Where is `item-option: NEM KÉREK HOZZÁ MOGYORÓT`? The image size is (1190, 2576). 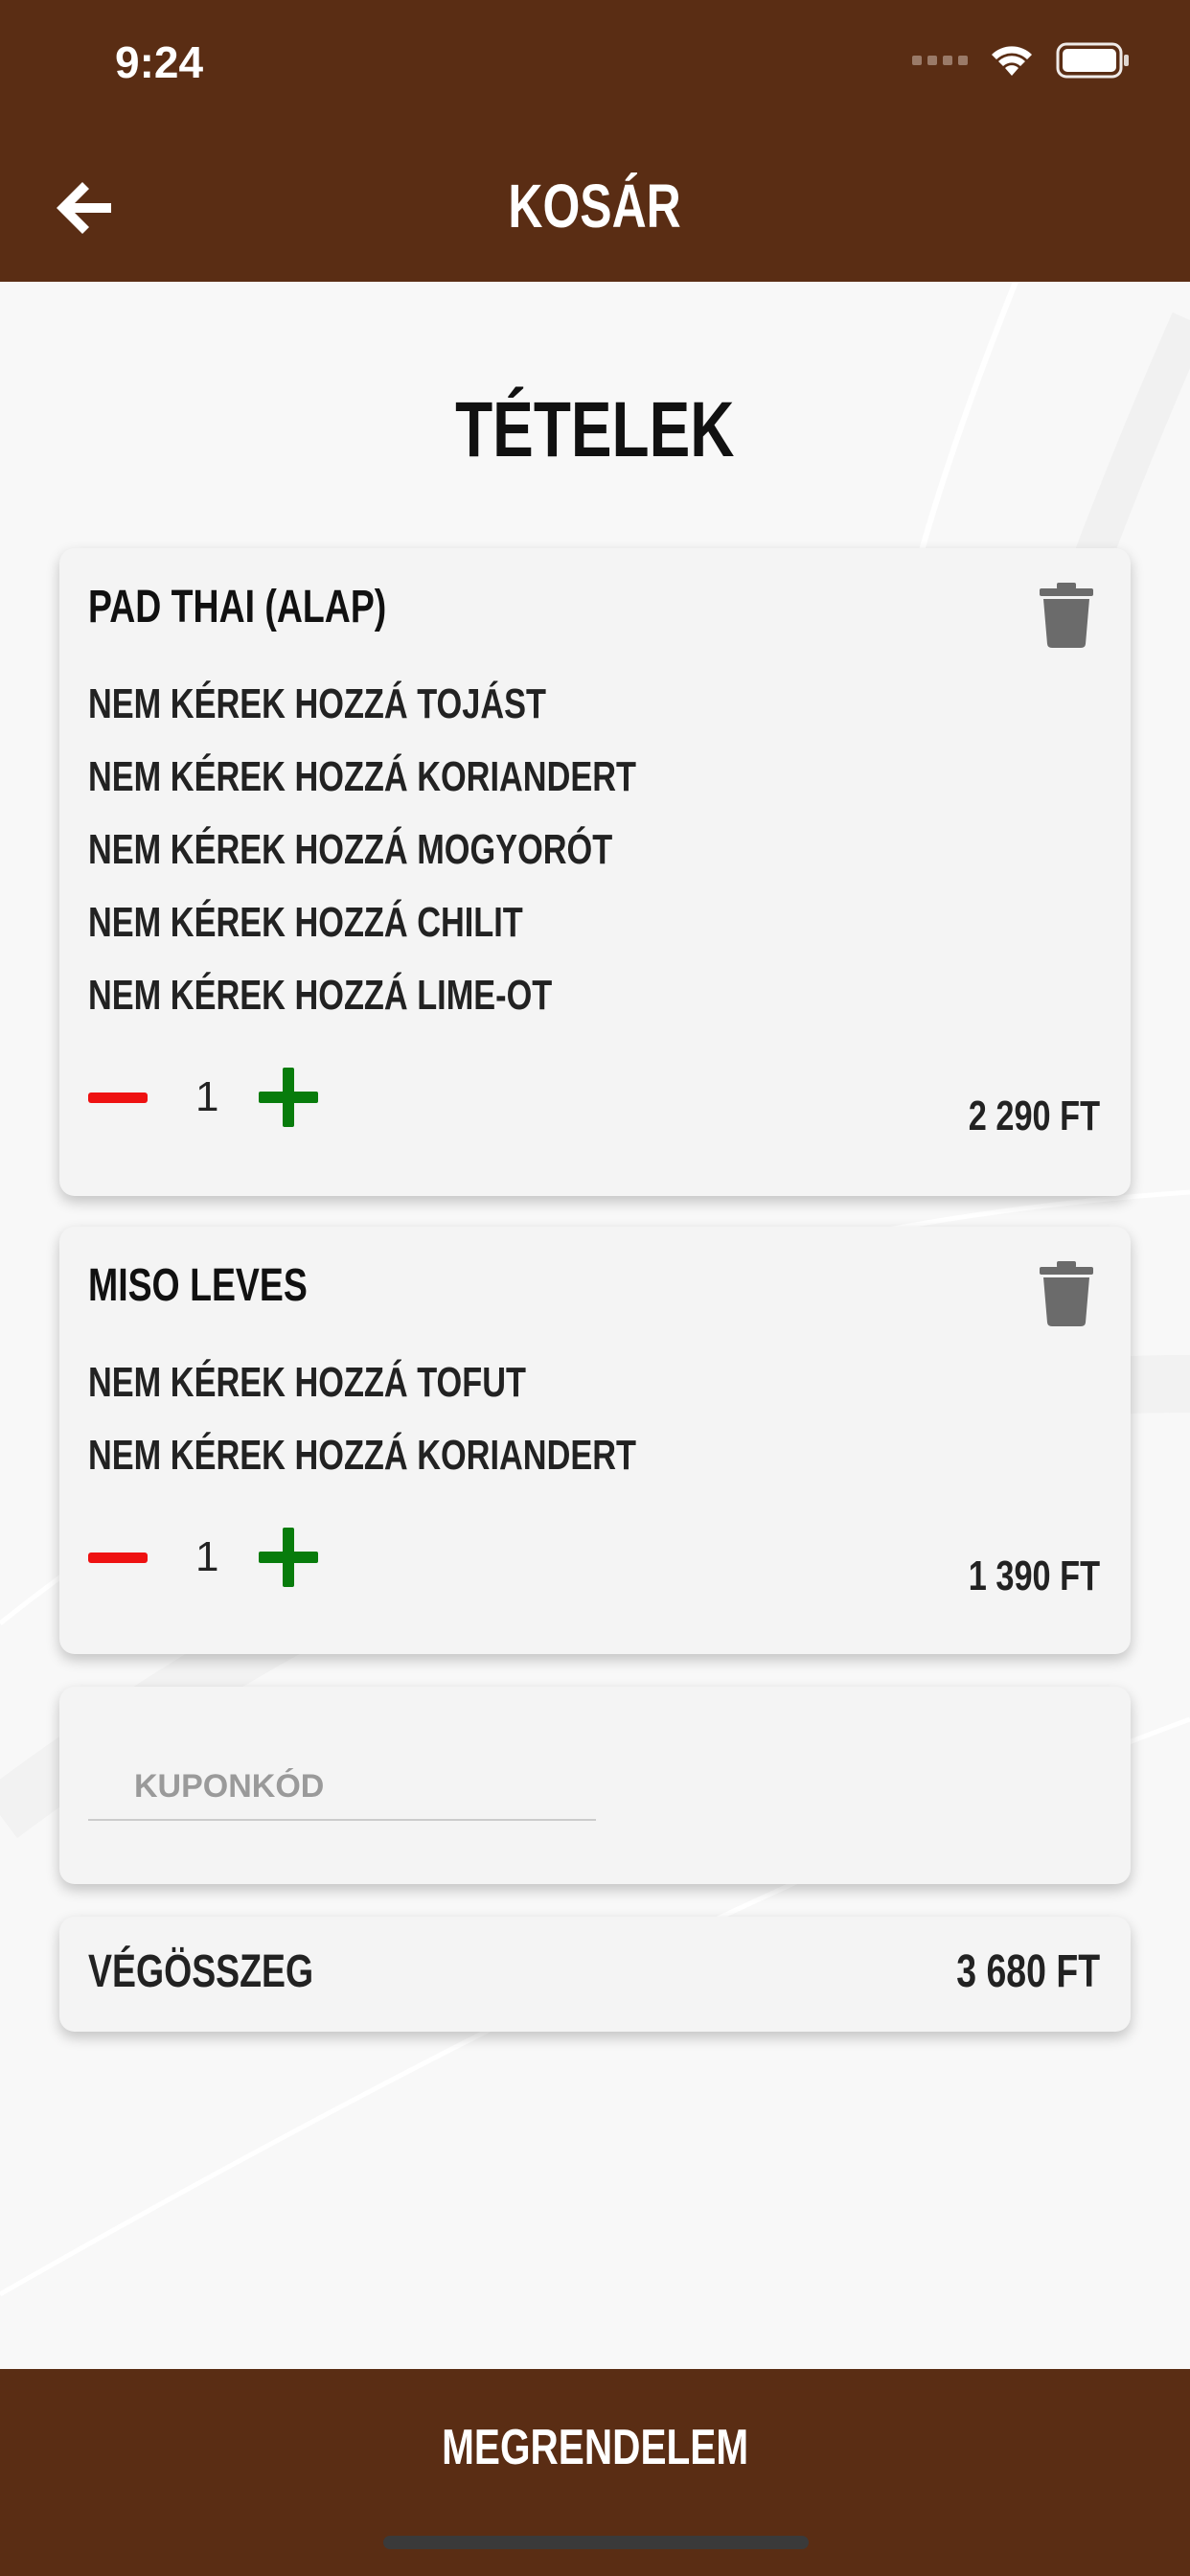
item-option: NEM KÉREK HOZZÁ MOGYORÓT is located at coordinates (425, 850).